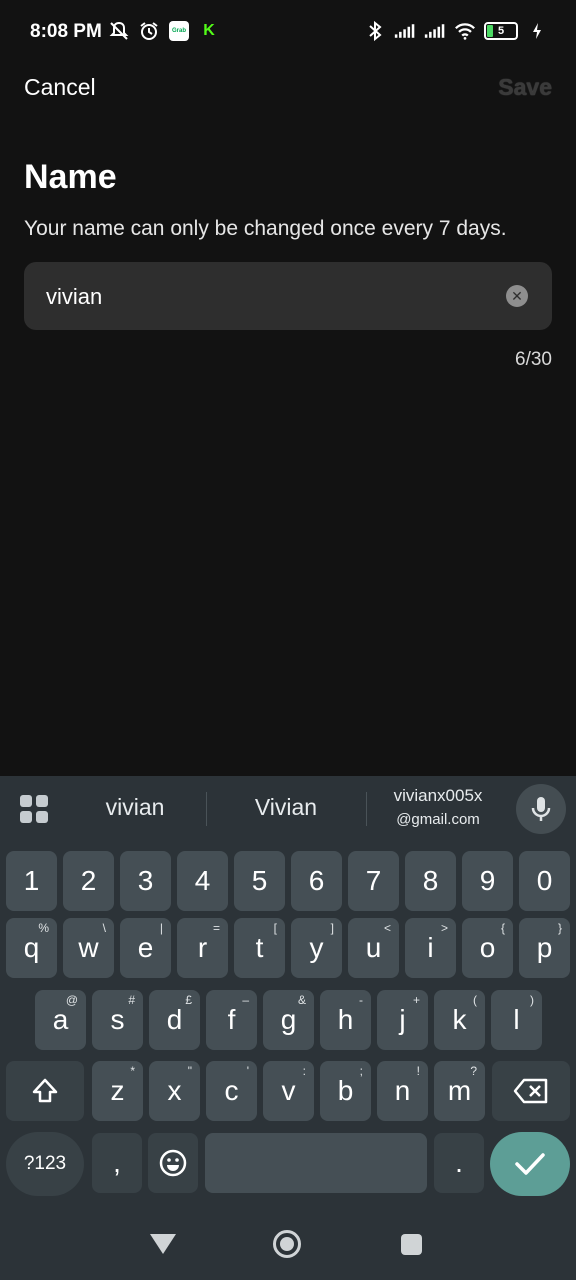  I want to click on microphone-icon, so click(541, 809).